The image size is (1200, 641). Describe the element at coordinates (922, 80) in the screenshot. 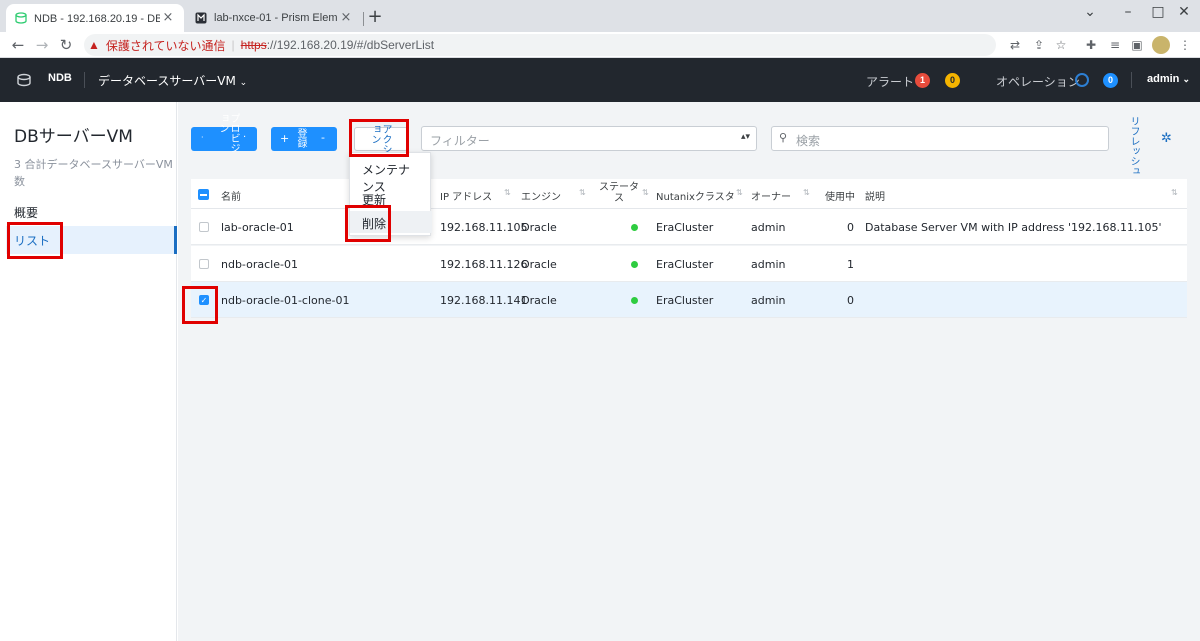

I see `alert-critical-badge: 1` at that location.